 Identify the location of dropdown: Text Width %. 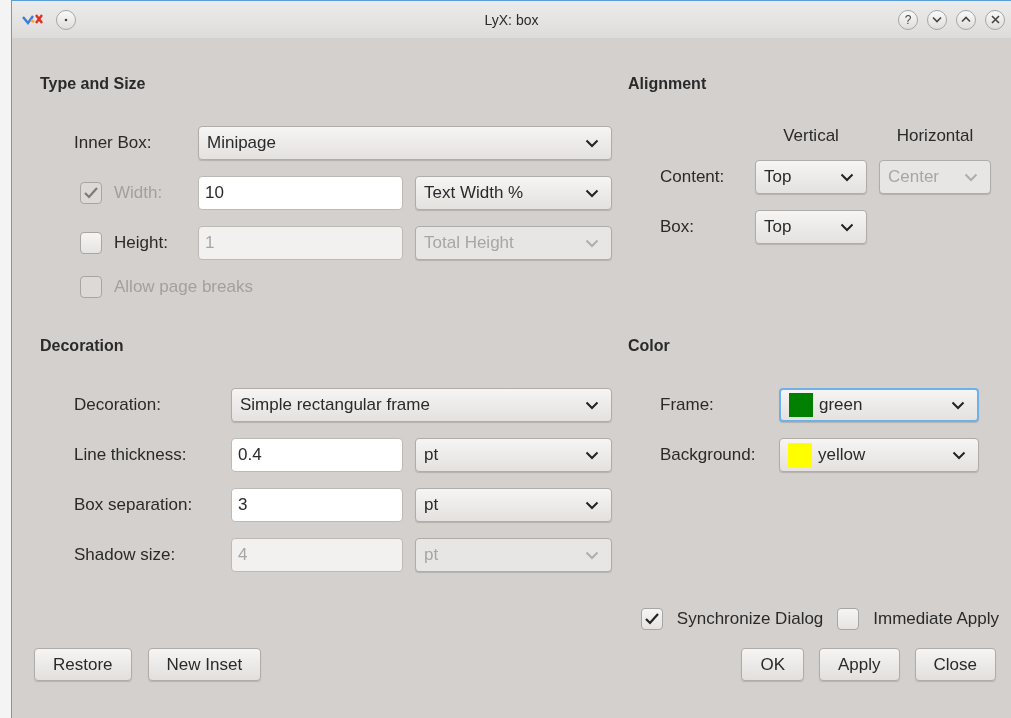
(513, 193).